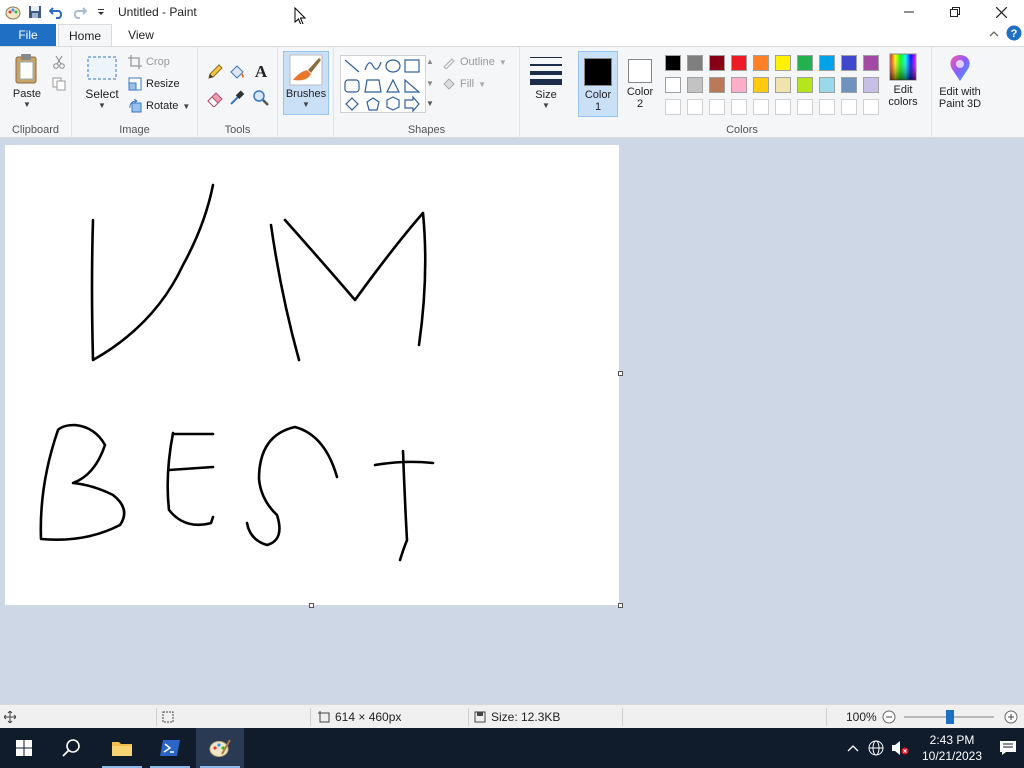 Image resolution: width=1024 pixels, height=768 pixels. What do you see at coordinates (426, 130) in the screenshot?
I see `shapes-group-label: Shapes` at bounding box center [426, 130].